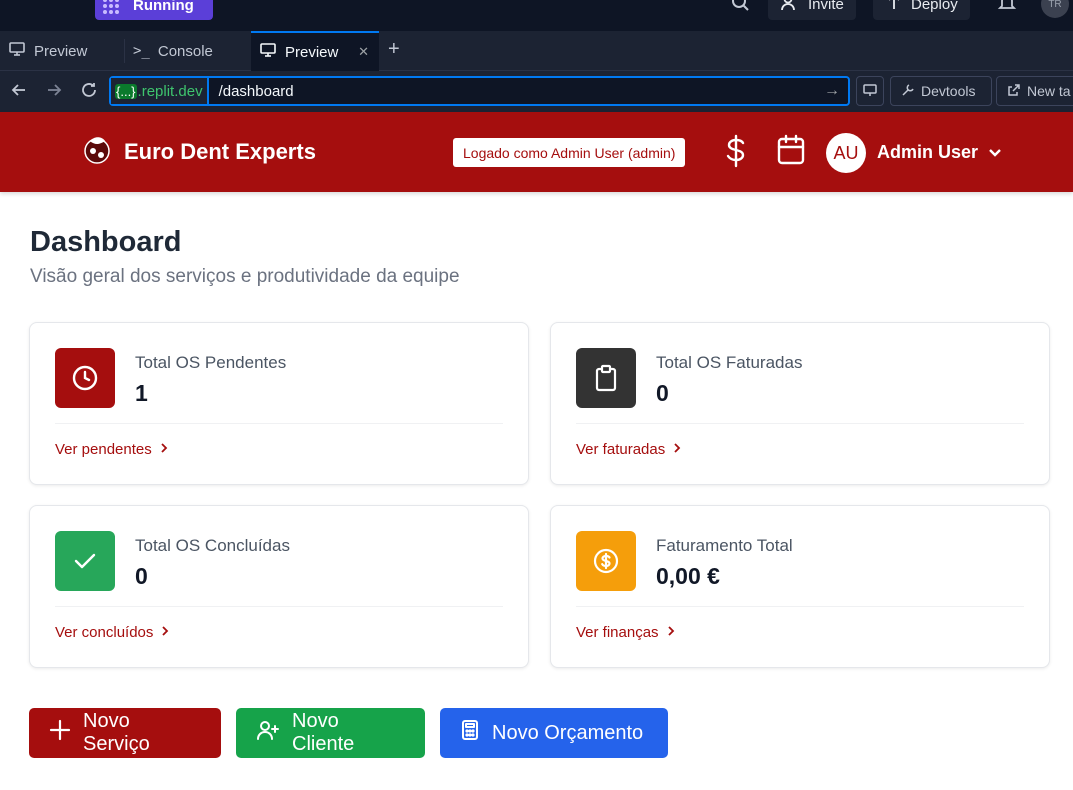 The image size is (1073, 790). I want to click on page-title: Dashboard, so click(106, 242).